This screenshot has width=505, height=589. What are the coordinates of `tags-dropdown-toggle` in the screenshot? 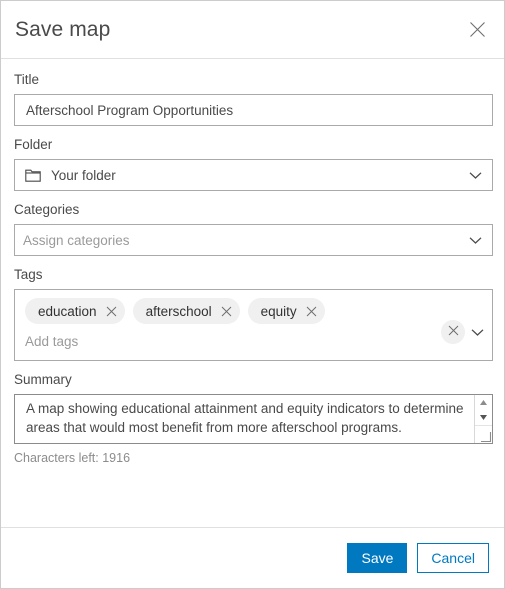 It's located at (477, 332).